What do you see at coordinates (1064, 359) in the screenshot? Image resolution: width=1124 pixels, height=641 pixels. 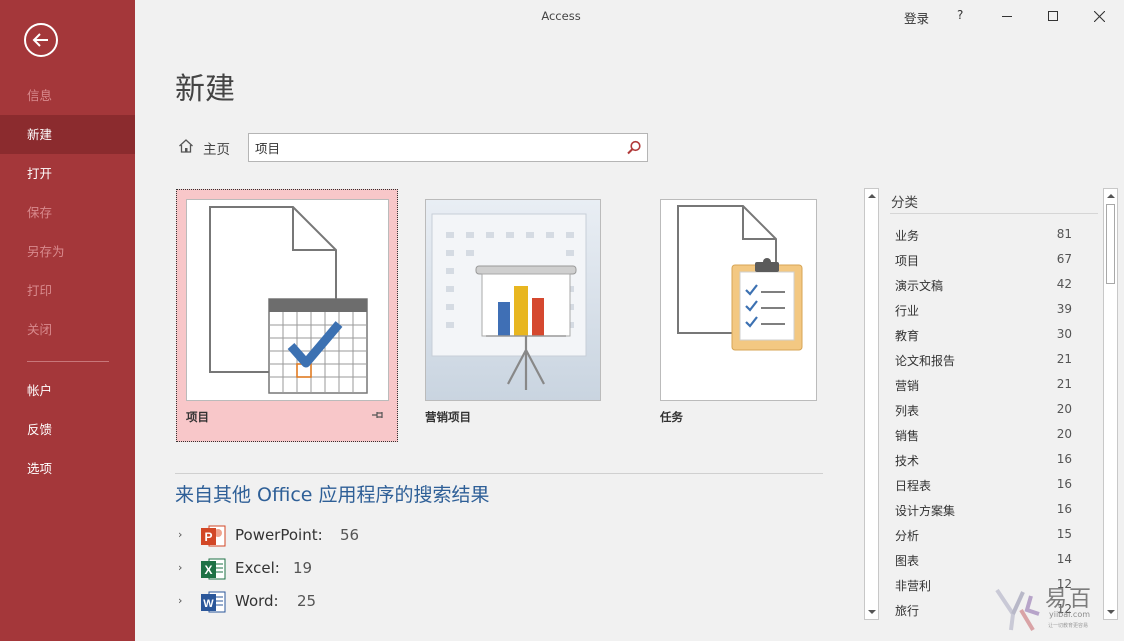 I see `category-count: 21` at bounding box center [1064, 359].